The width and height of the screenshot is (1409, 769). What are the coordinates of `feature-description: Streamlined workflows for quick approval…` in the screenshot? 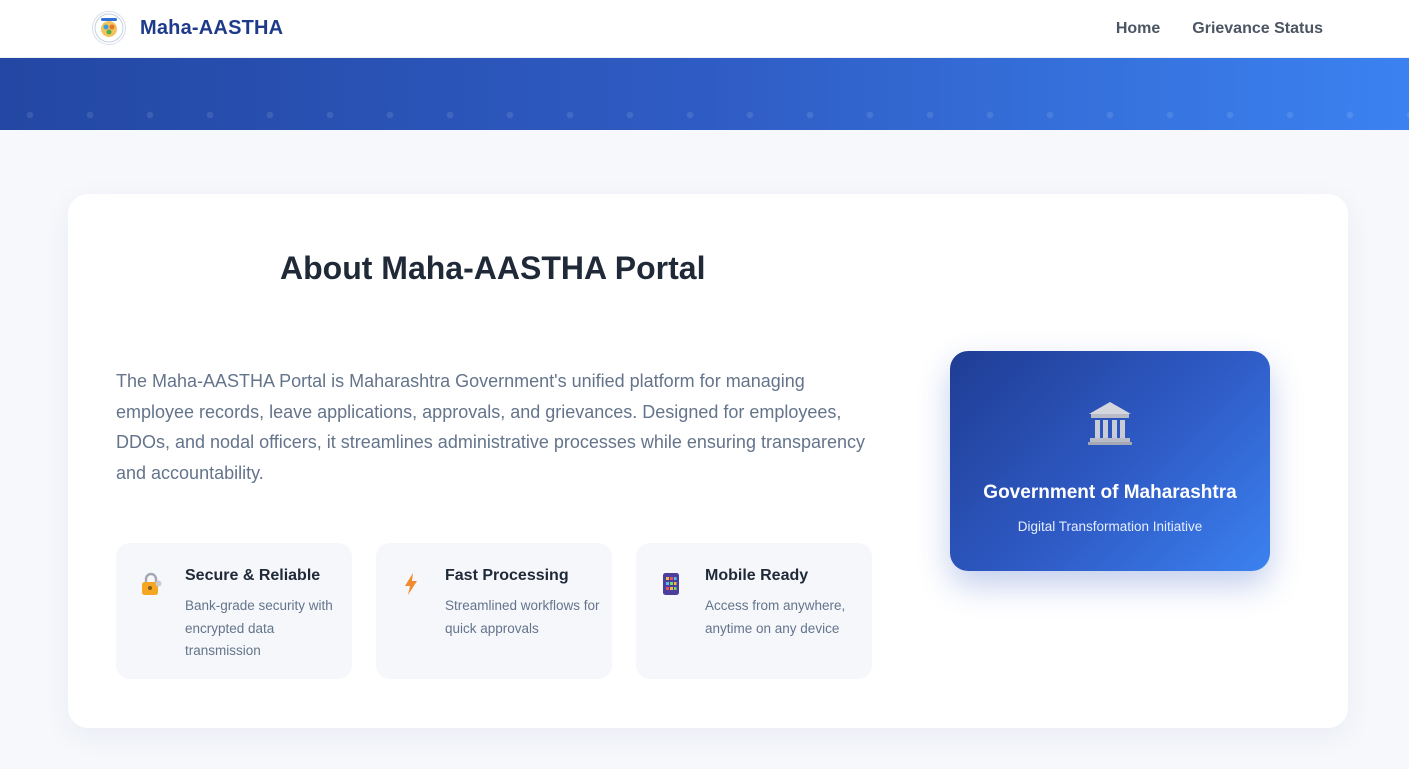 It's located at (522, 617).